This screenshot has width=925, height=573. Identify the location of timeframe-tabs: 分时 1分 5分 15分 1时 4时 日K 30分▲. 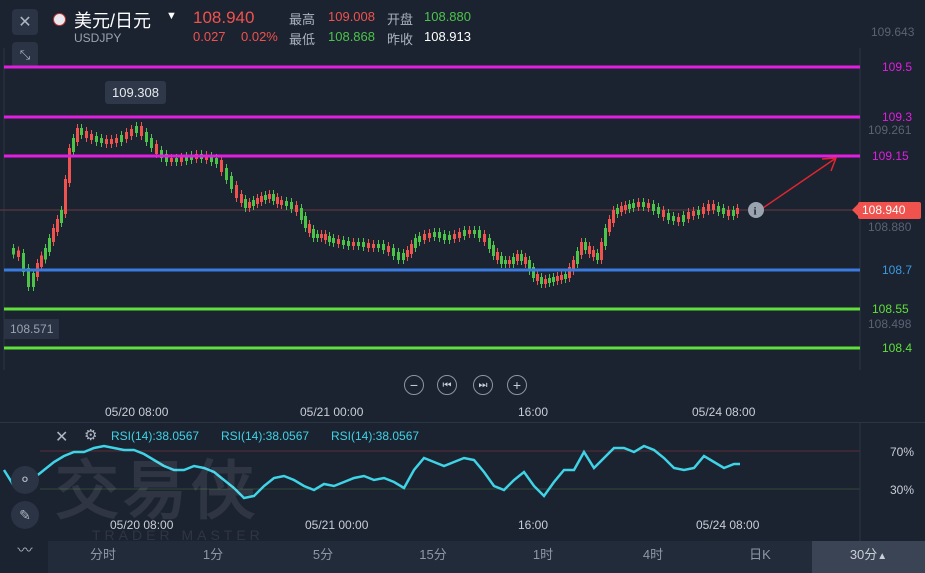
(486, 557).